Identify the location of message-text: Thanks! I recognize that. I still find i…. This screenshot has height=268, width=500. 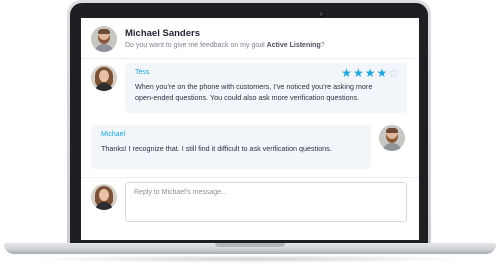
(231, 148).